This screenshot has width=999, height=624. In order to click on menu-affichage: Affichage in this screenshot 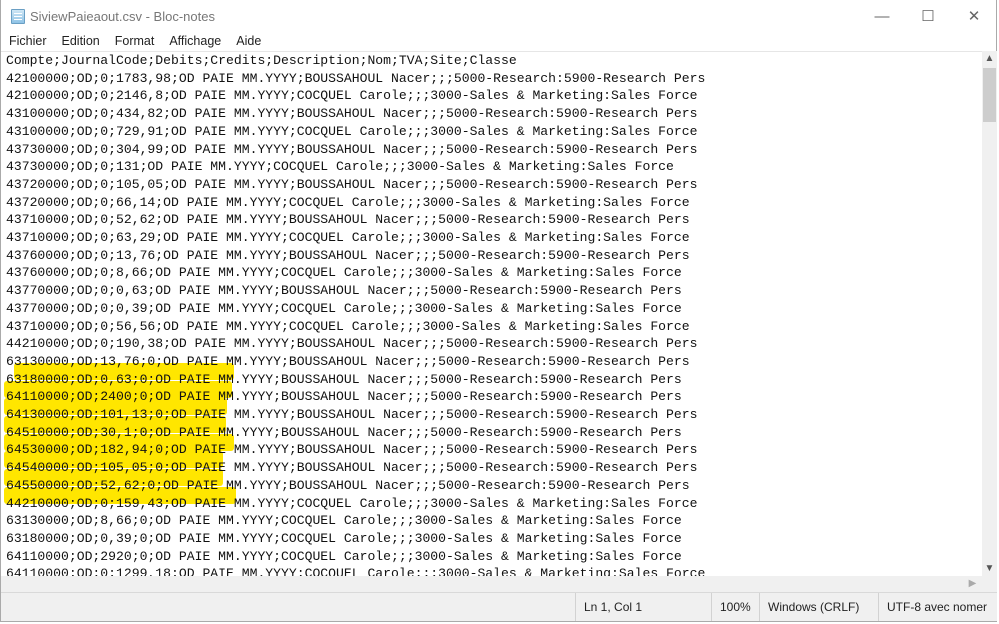, I will do `click(194, 41)`.